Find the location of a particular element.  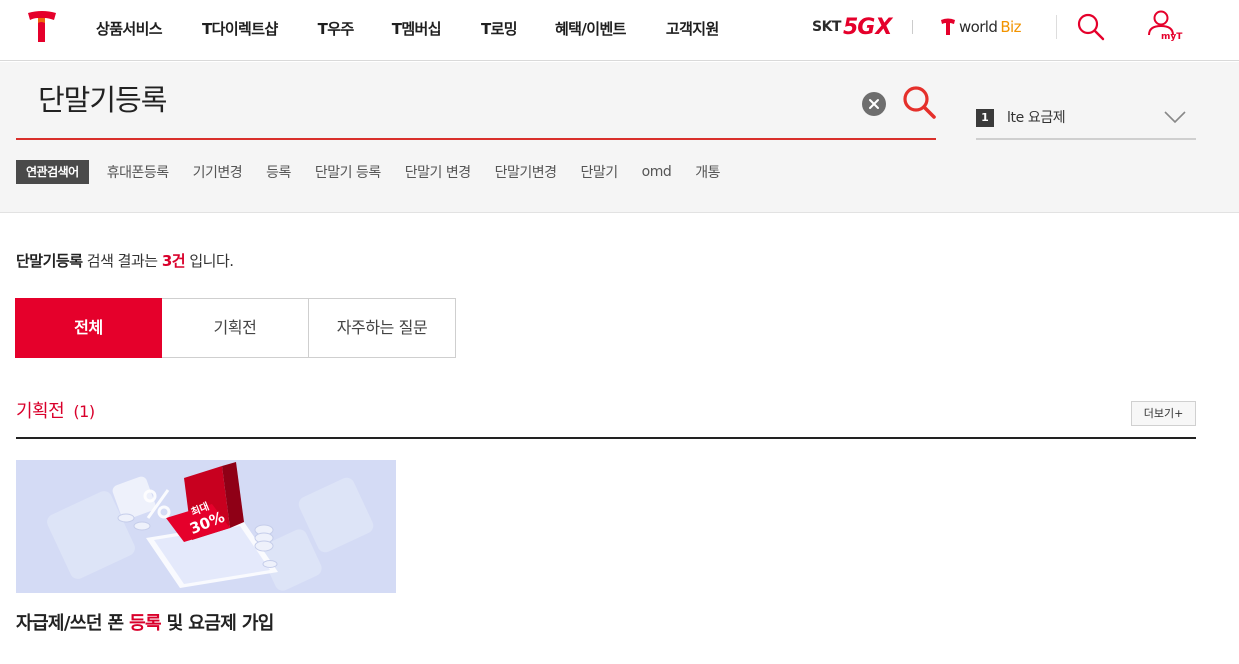

result-tabs: 전체 기획전 자주하는 질문 is located at coordinates (235, 328).